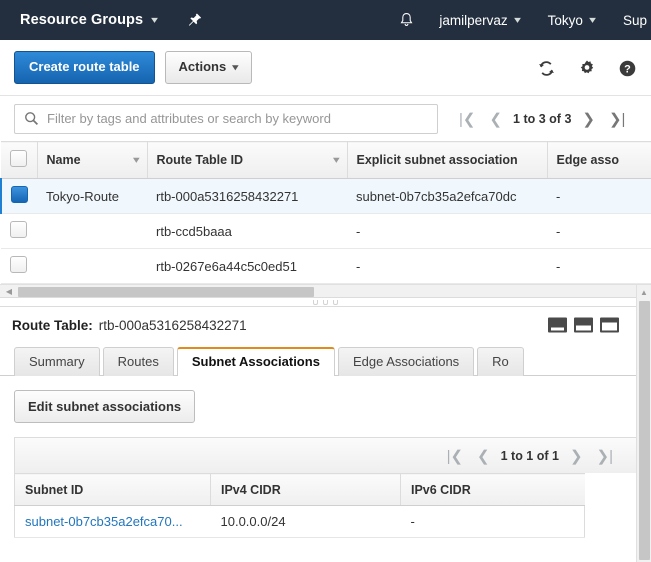 The width and height of the screenshot is (651, 562). I want to click on layout-large-icon, so click(609, 325).